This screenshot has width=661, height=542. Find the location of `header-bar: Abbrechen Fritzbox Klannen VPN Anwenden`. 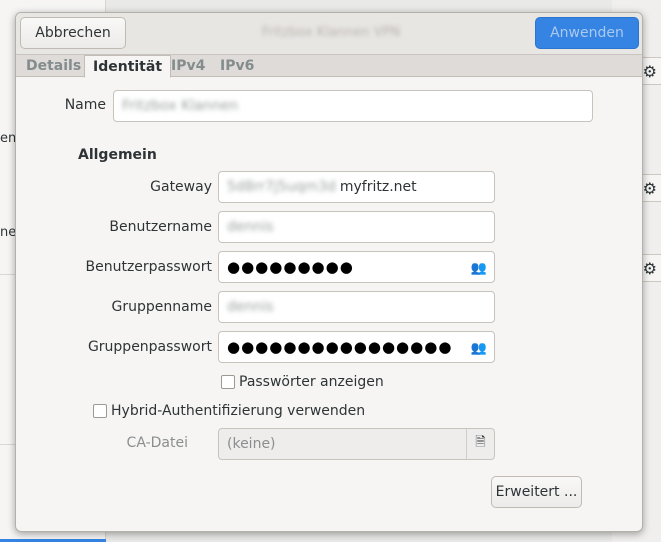

header-bar: Abbrechen Fritzbox Klannen VPN Anwenden is located at coordinates (329, 34).